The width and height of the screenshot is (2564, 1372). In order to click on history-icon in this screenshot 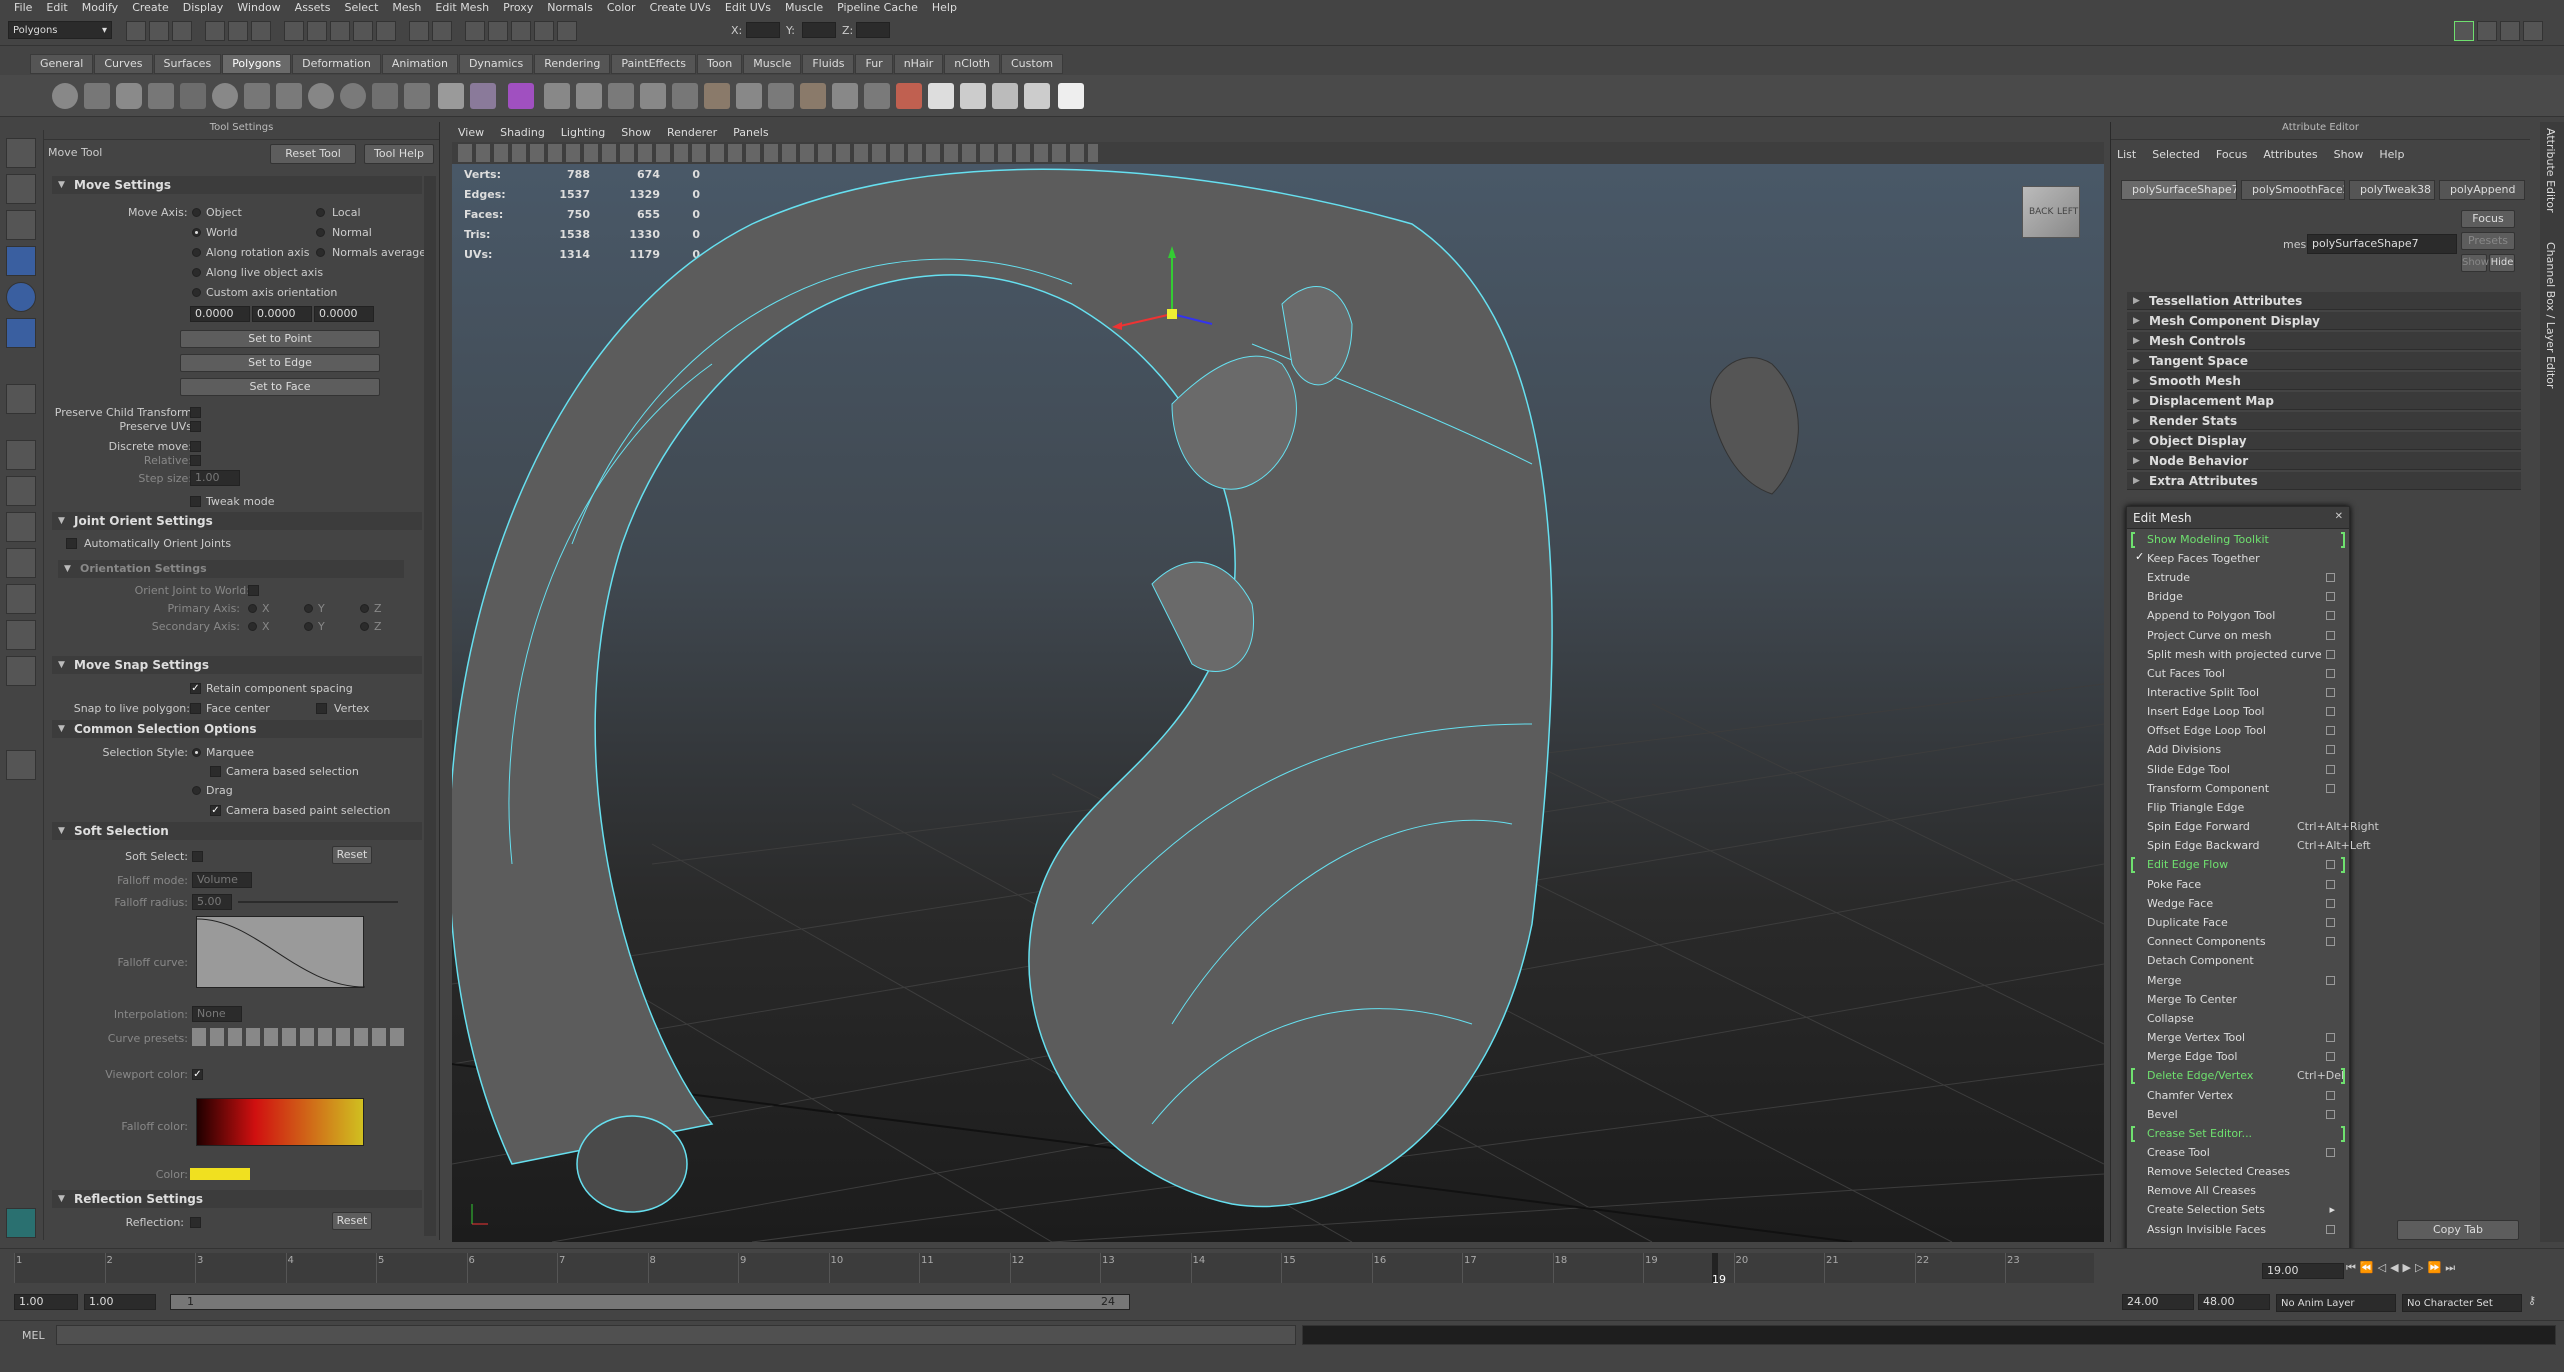, I will do `click(419, 31)`.